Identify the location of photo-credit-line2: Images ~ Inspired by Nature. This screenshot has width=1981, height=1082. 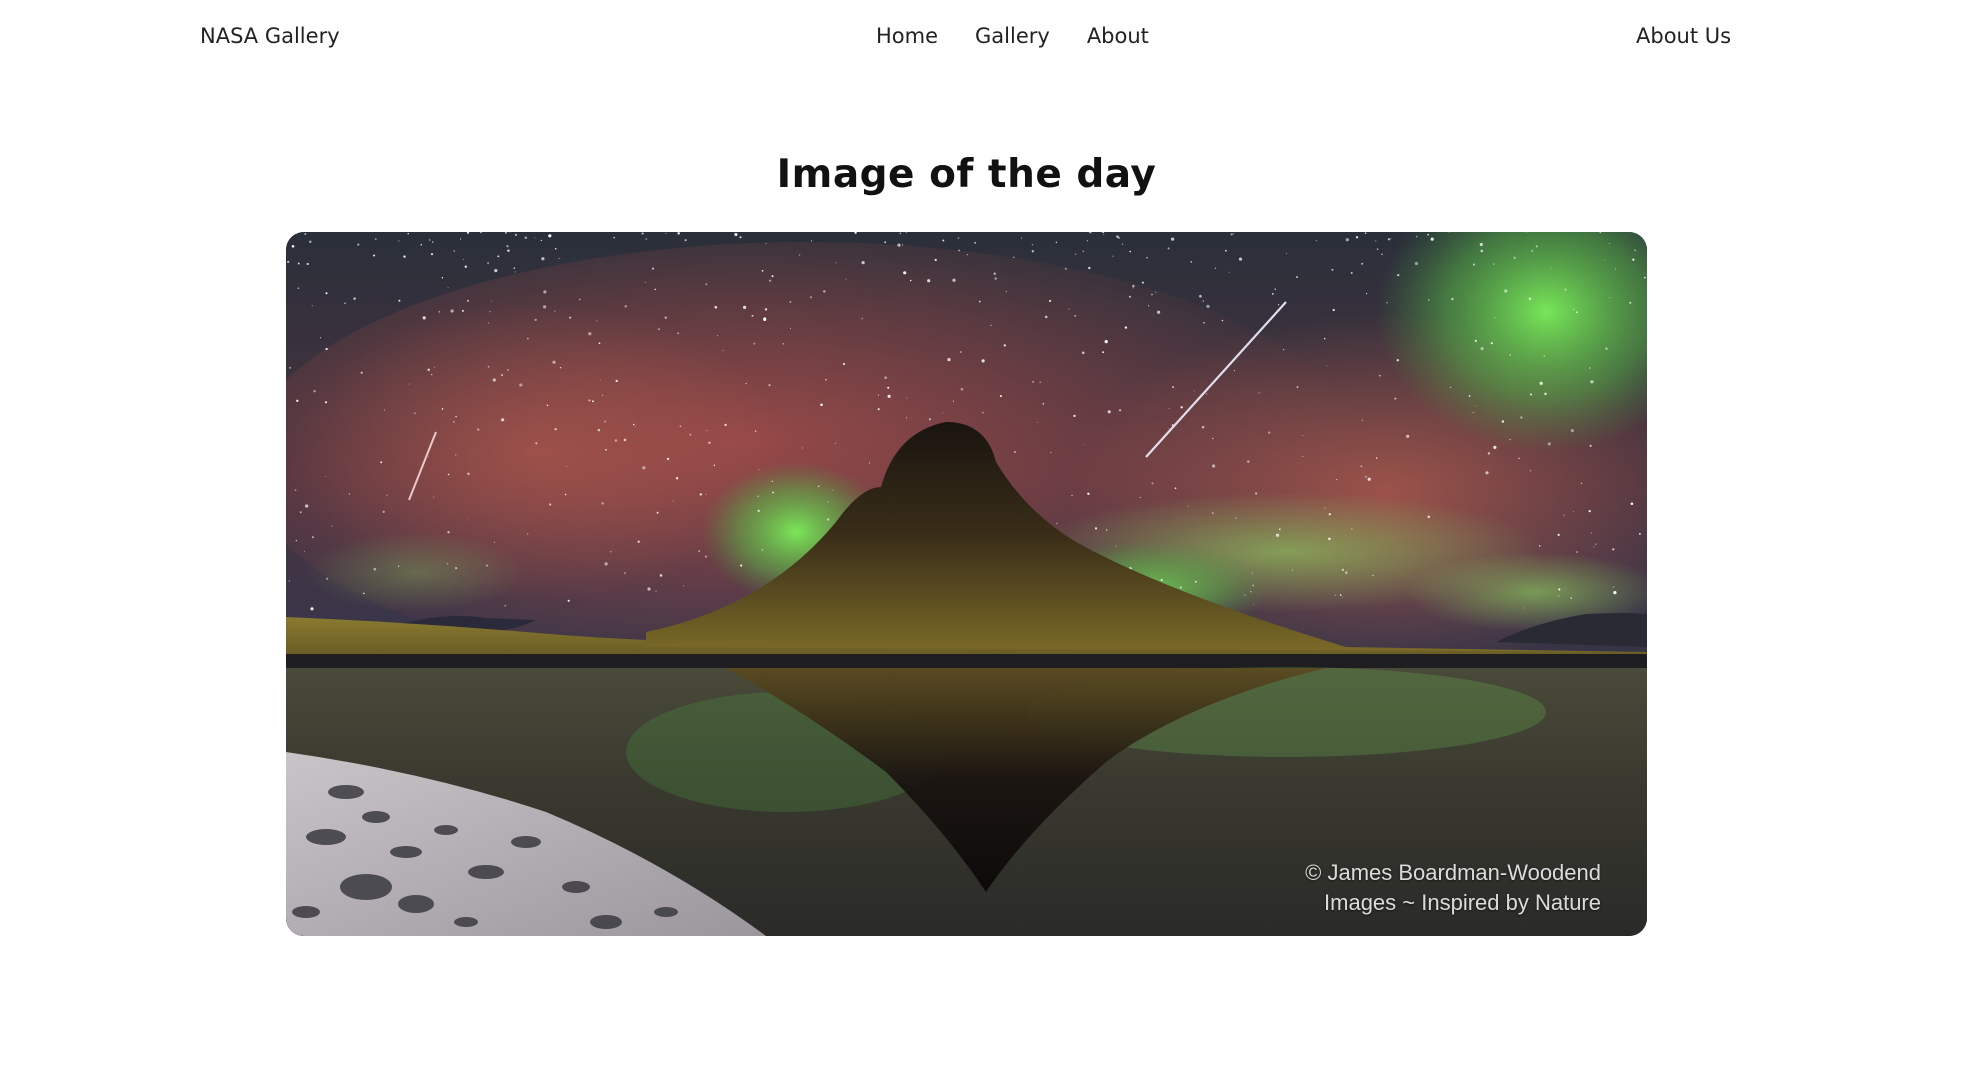
(1462, 902).